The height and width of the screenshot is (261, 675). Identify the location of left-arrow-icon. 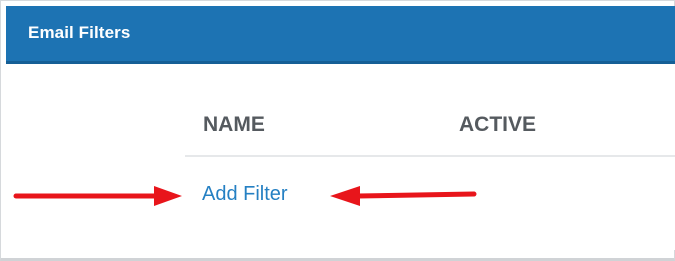
(97, 196).